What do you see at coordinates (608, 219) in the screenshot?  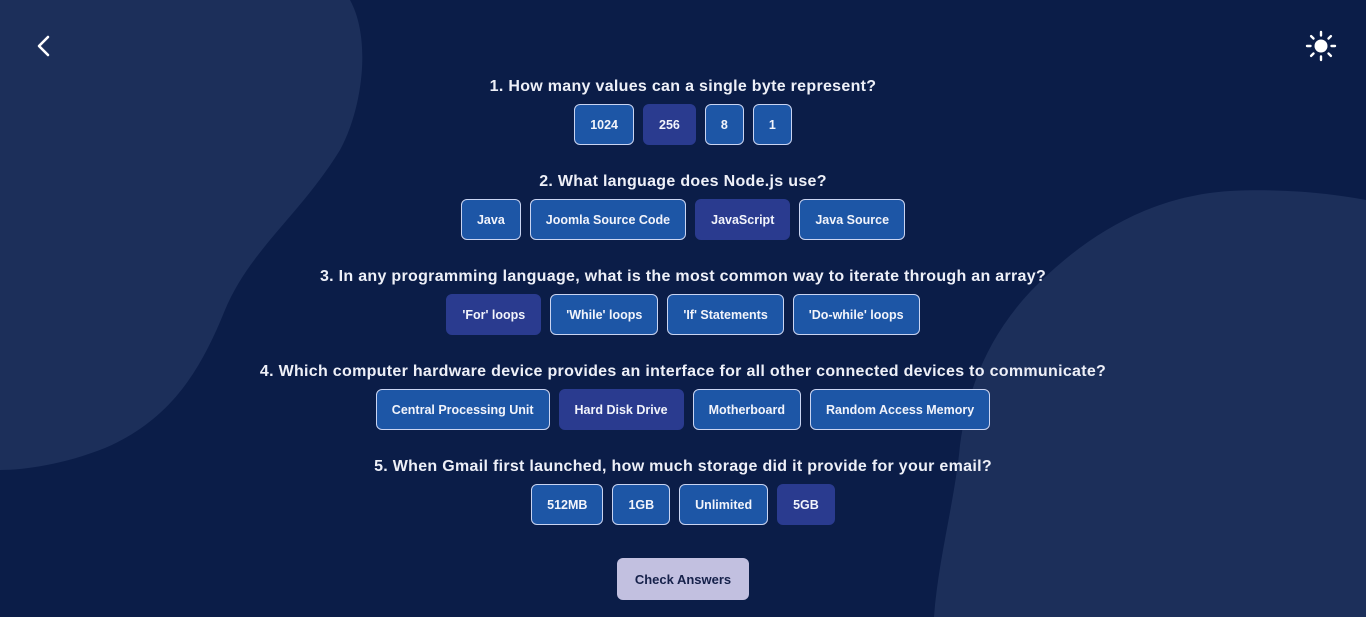 I see `answer-option: Joomla Source Code` at bounding box center [608, 219].